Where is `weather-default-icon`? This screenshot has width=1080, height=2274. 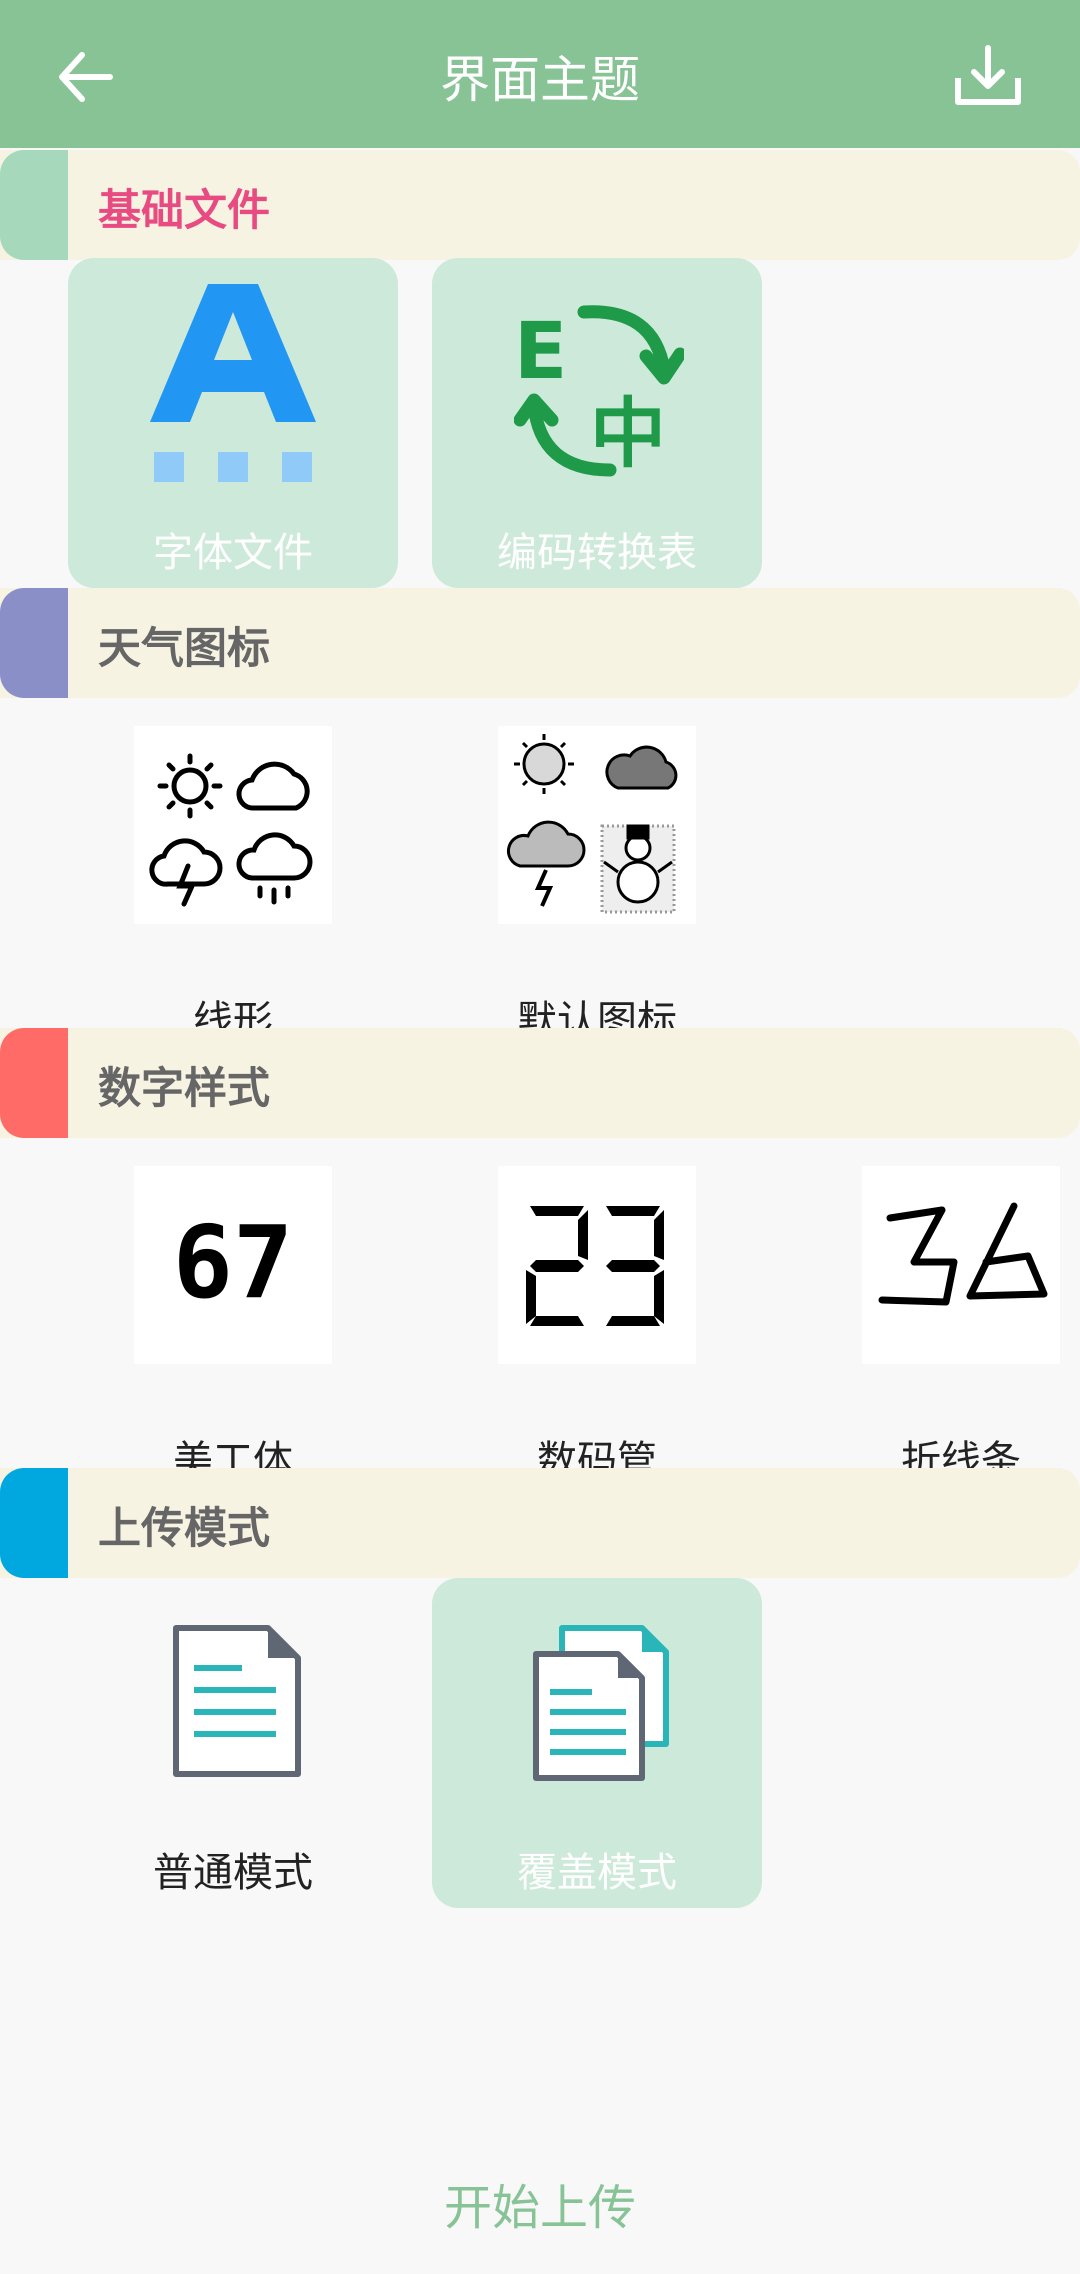 weather-default-icon is located at coordinates (597, 825).